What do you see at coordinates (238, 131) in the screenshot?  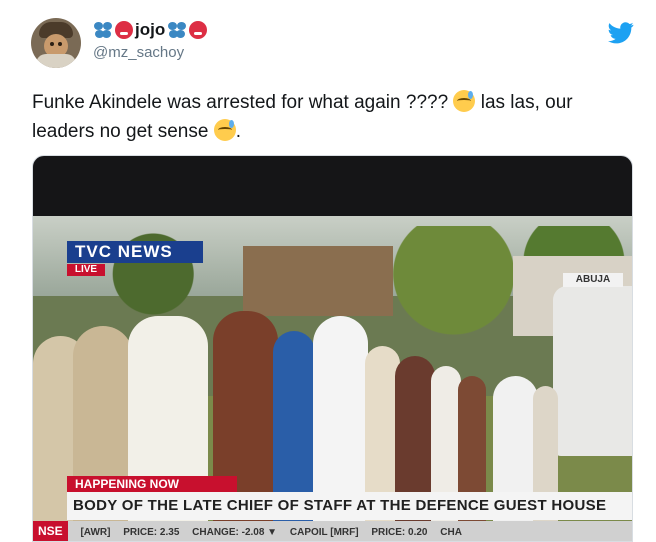 I see `tweet-text-line2-after: .` at bounding box center [238, 131].